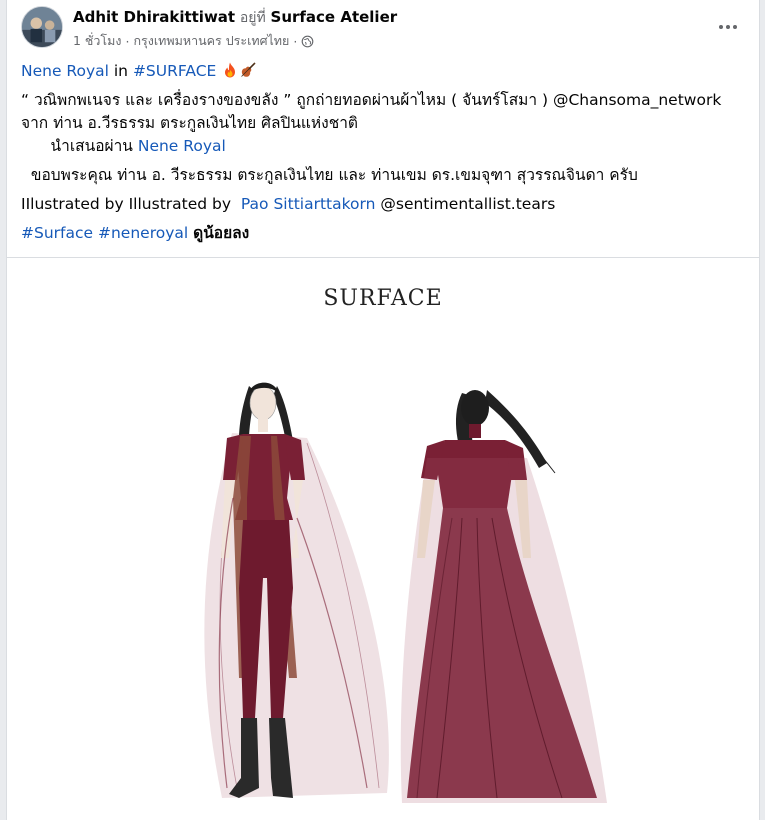 The image size is (765, 820). What do you see at coordinates (174, 71) in the screenshot?
I see `surface-hashtag: #SURFACE` at bounding box center [174, 71].